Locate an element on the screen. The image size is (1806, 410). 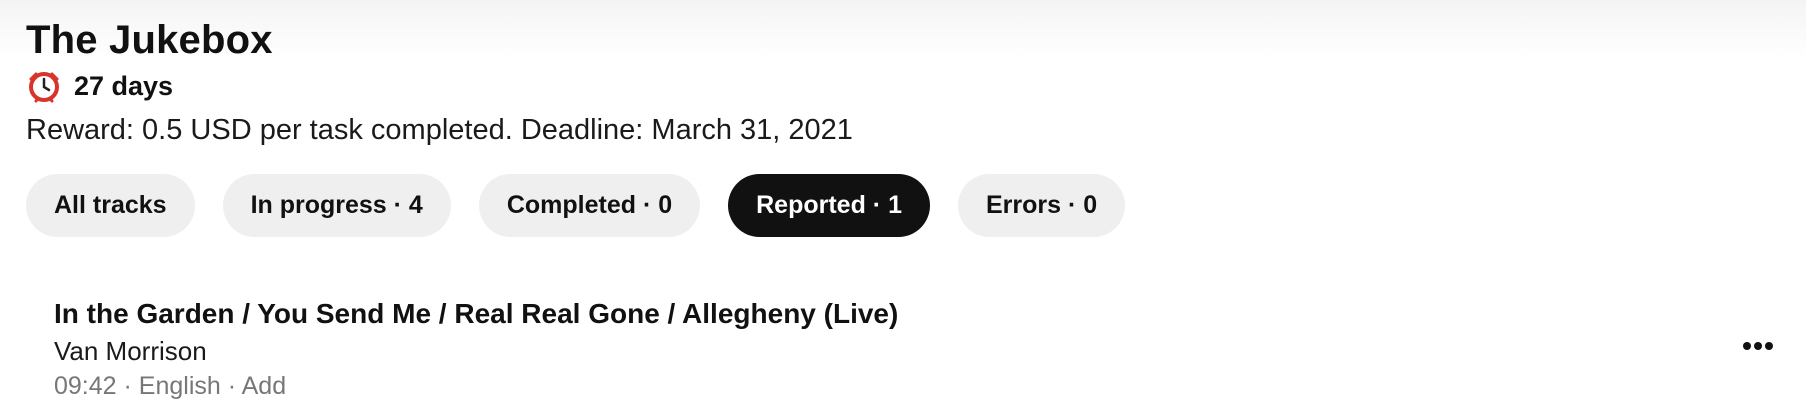
filter-errors: Errors · 0 is located at coordinates (1041, 205).